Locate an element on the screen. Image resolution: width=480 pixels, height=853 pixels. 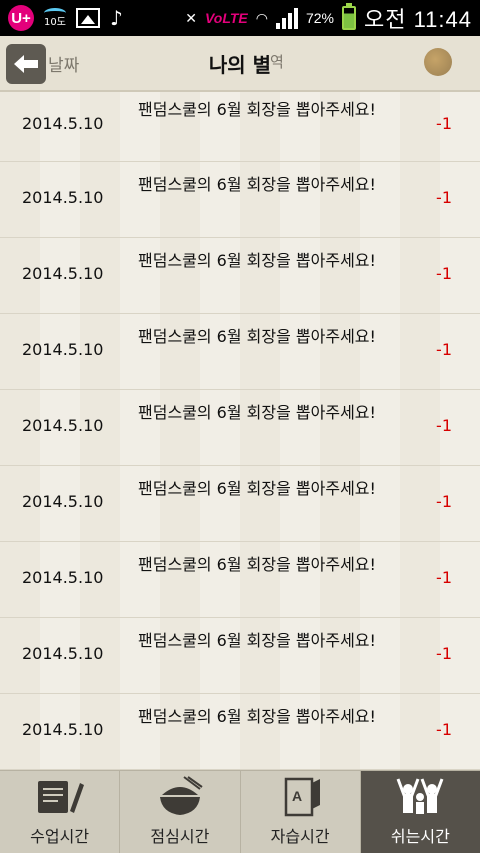
app-header: 날짜 나의 별 역 is located at coordinates (240, 64).